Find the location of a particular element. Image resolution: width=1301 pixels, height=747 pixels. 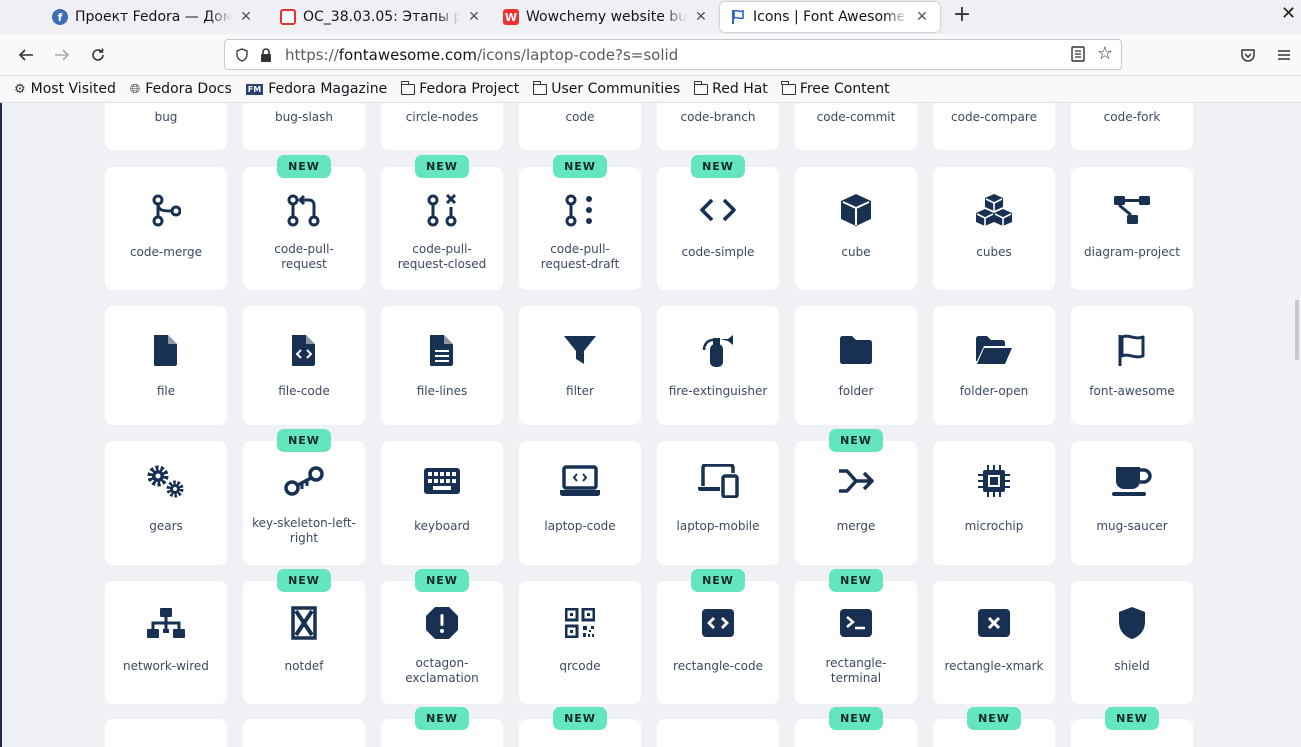

partial-6-icon is located at coordinates (856, 744).